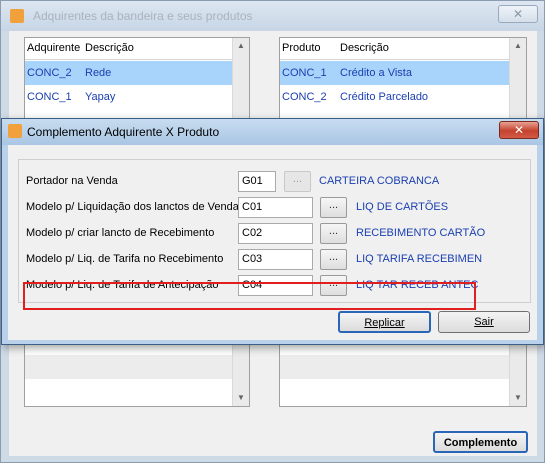  What do you see at coordinates (518, 14) in the screenshot?
I see `background-close-button: ✕` at bounding box center [518, 14].